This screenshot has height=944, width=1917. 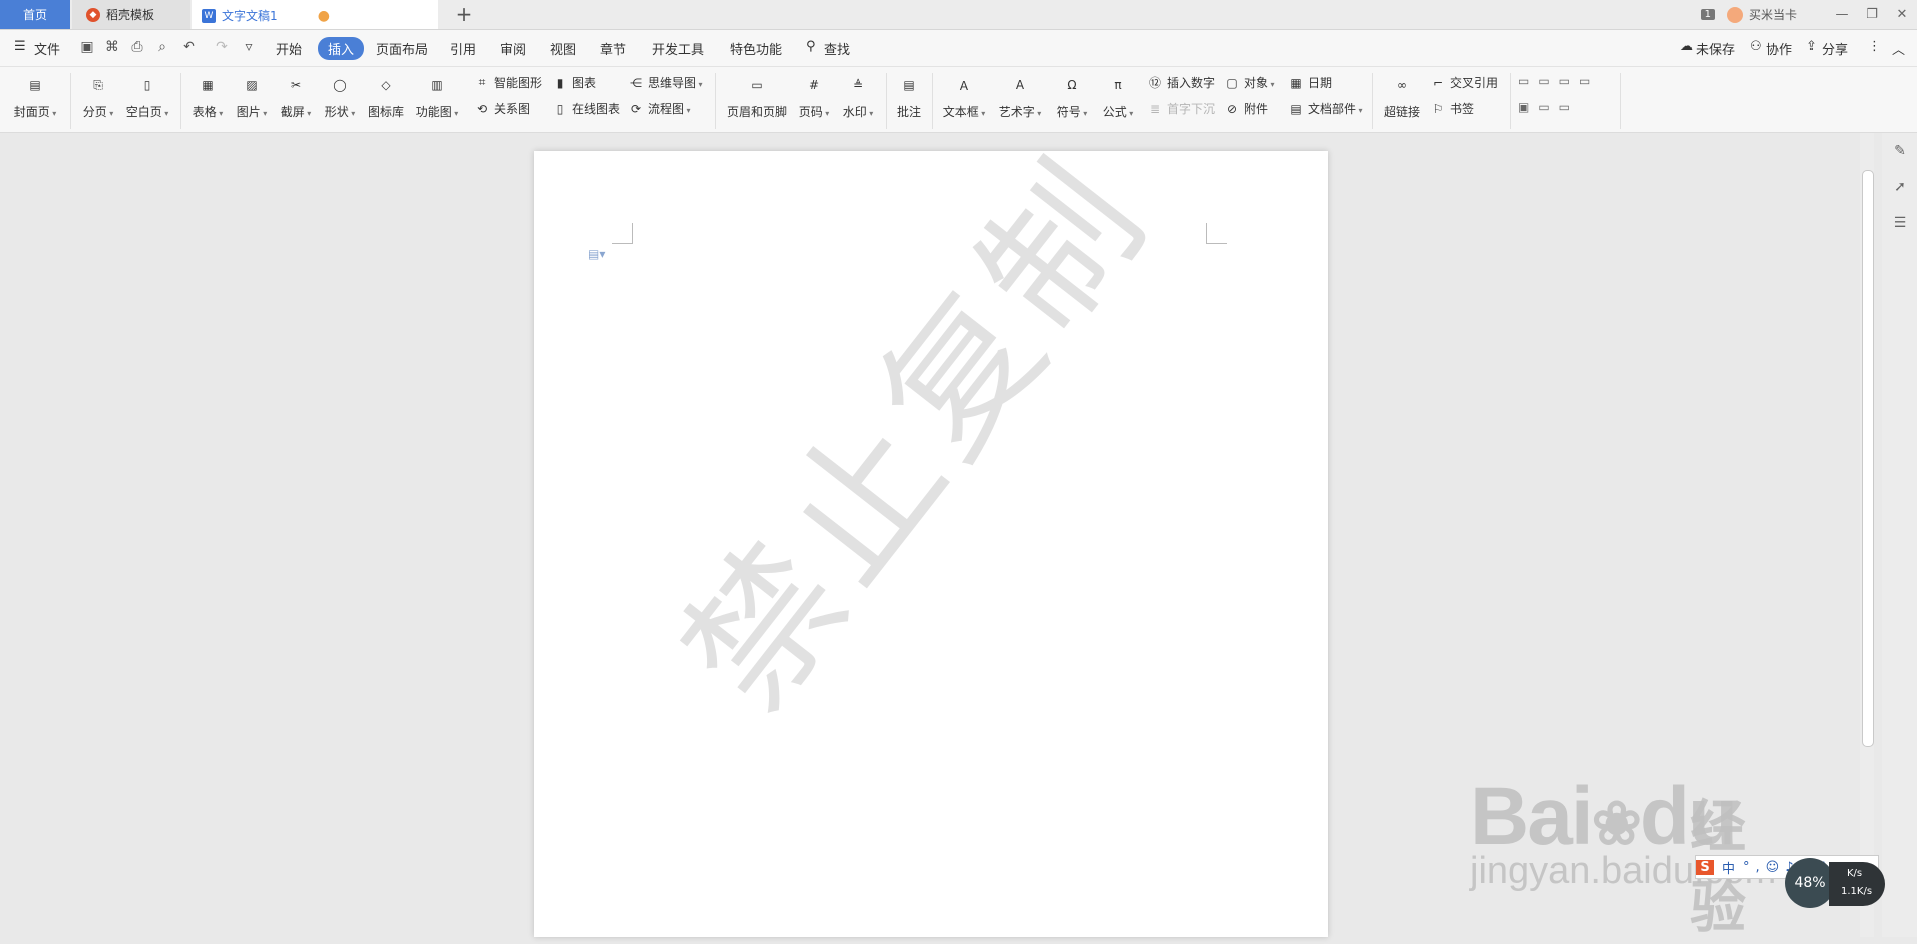 What do you see at coordinates (437, 95) in the screenshot?
I see `function-chart-button: ▥ 功能图` at bounding box center [437, 95].